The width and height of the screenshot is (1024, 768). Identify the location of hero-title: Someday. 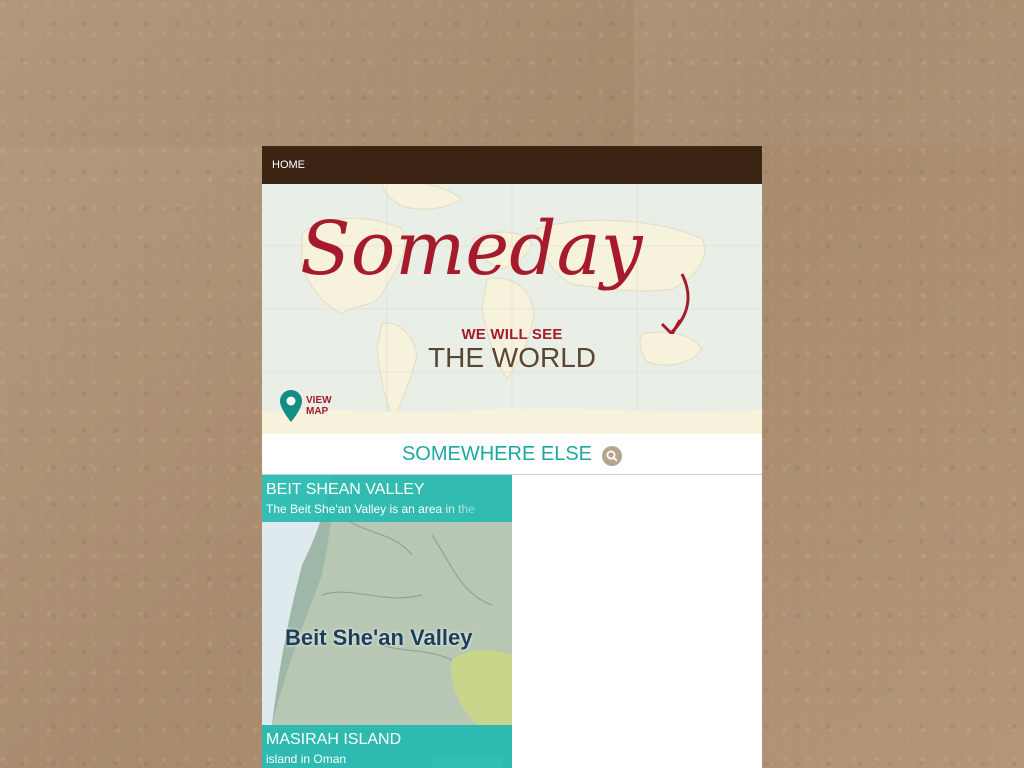
(472, 249).